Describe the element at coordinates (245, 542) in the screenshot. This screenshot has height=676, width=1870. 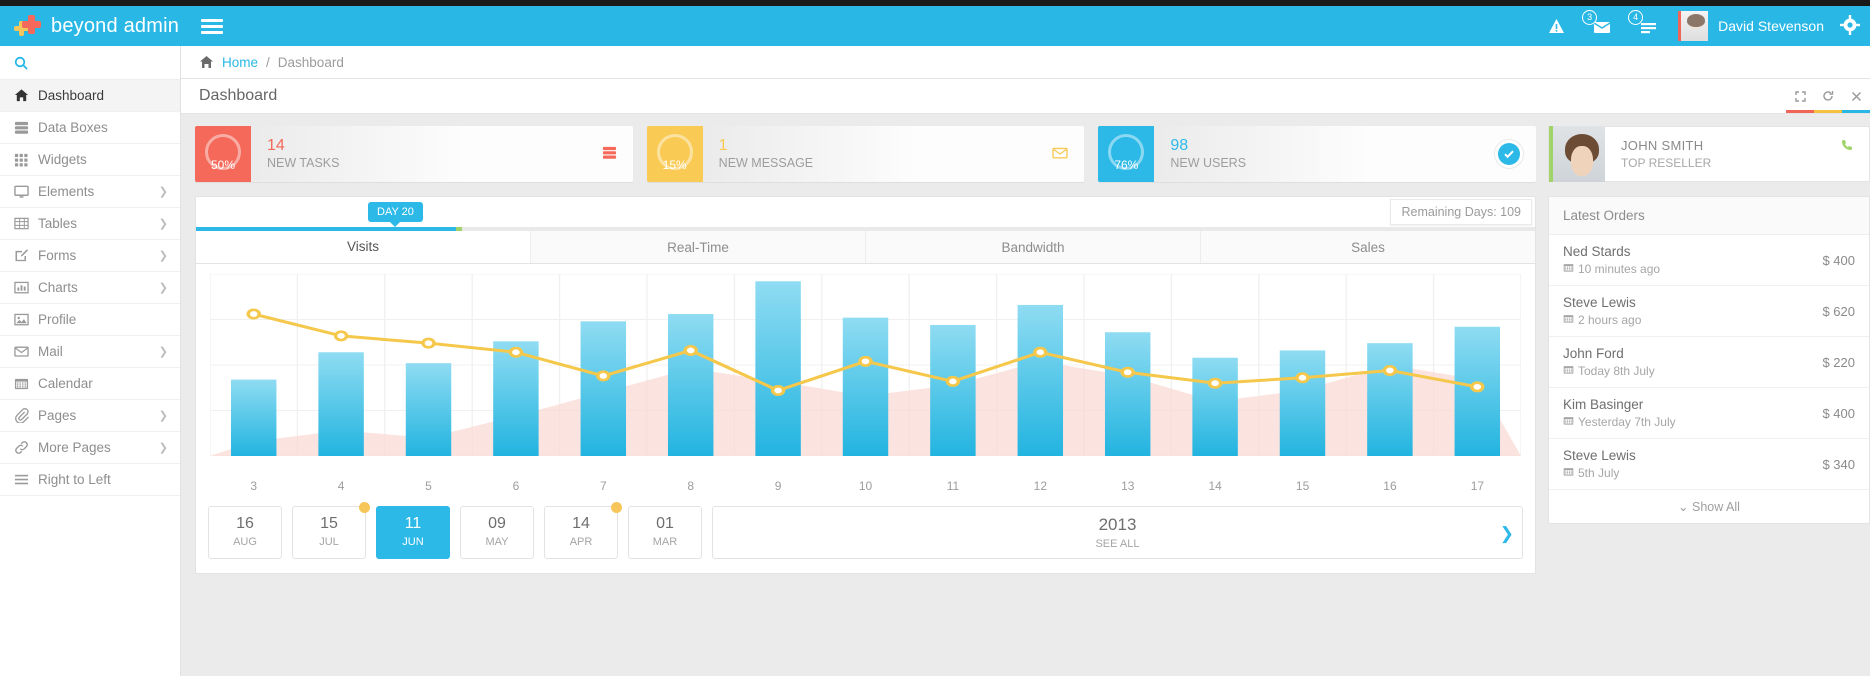
I see `date-month: AUG` at that location.